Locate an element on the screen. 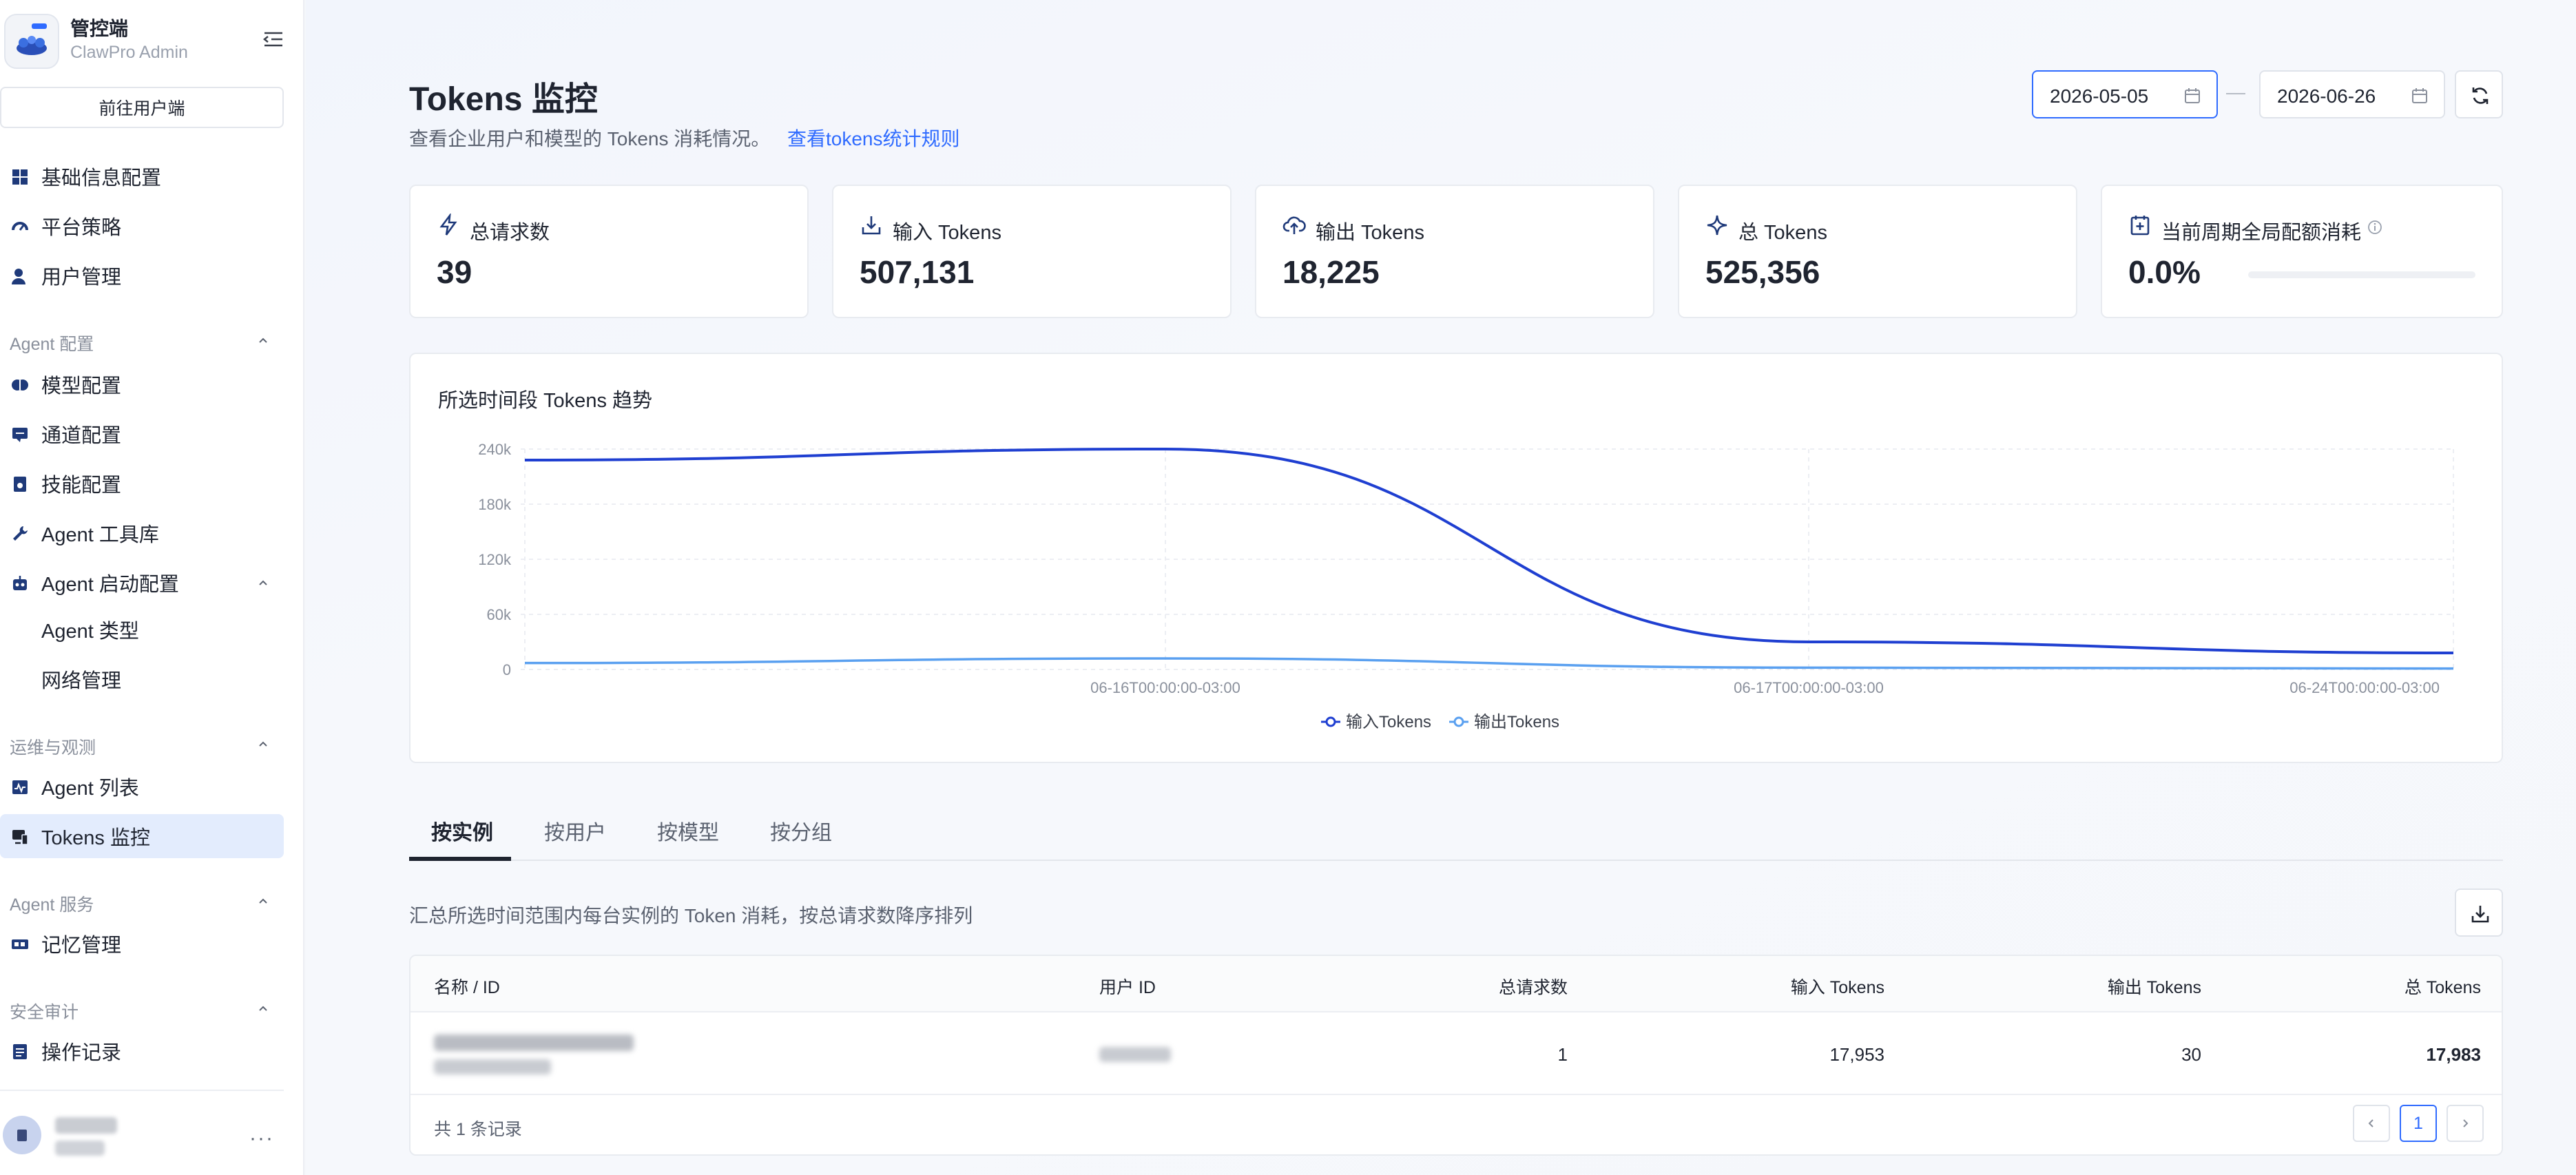 This screenshot has height=1175, width=2576. end-date-picker: 2026-06-26 is located at coordinates (2352, 94).